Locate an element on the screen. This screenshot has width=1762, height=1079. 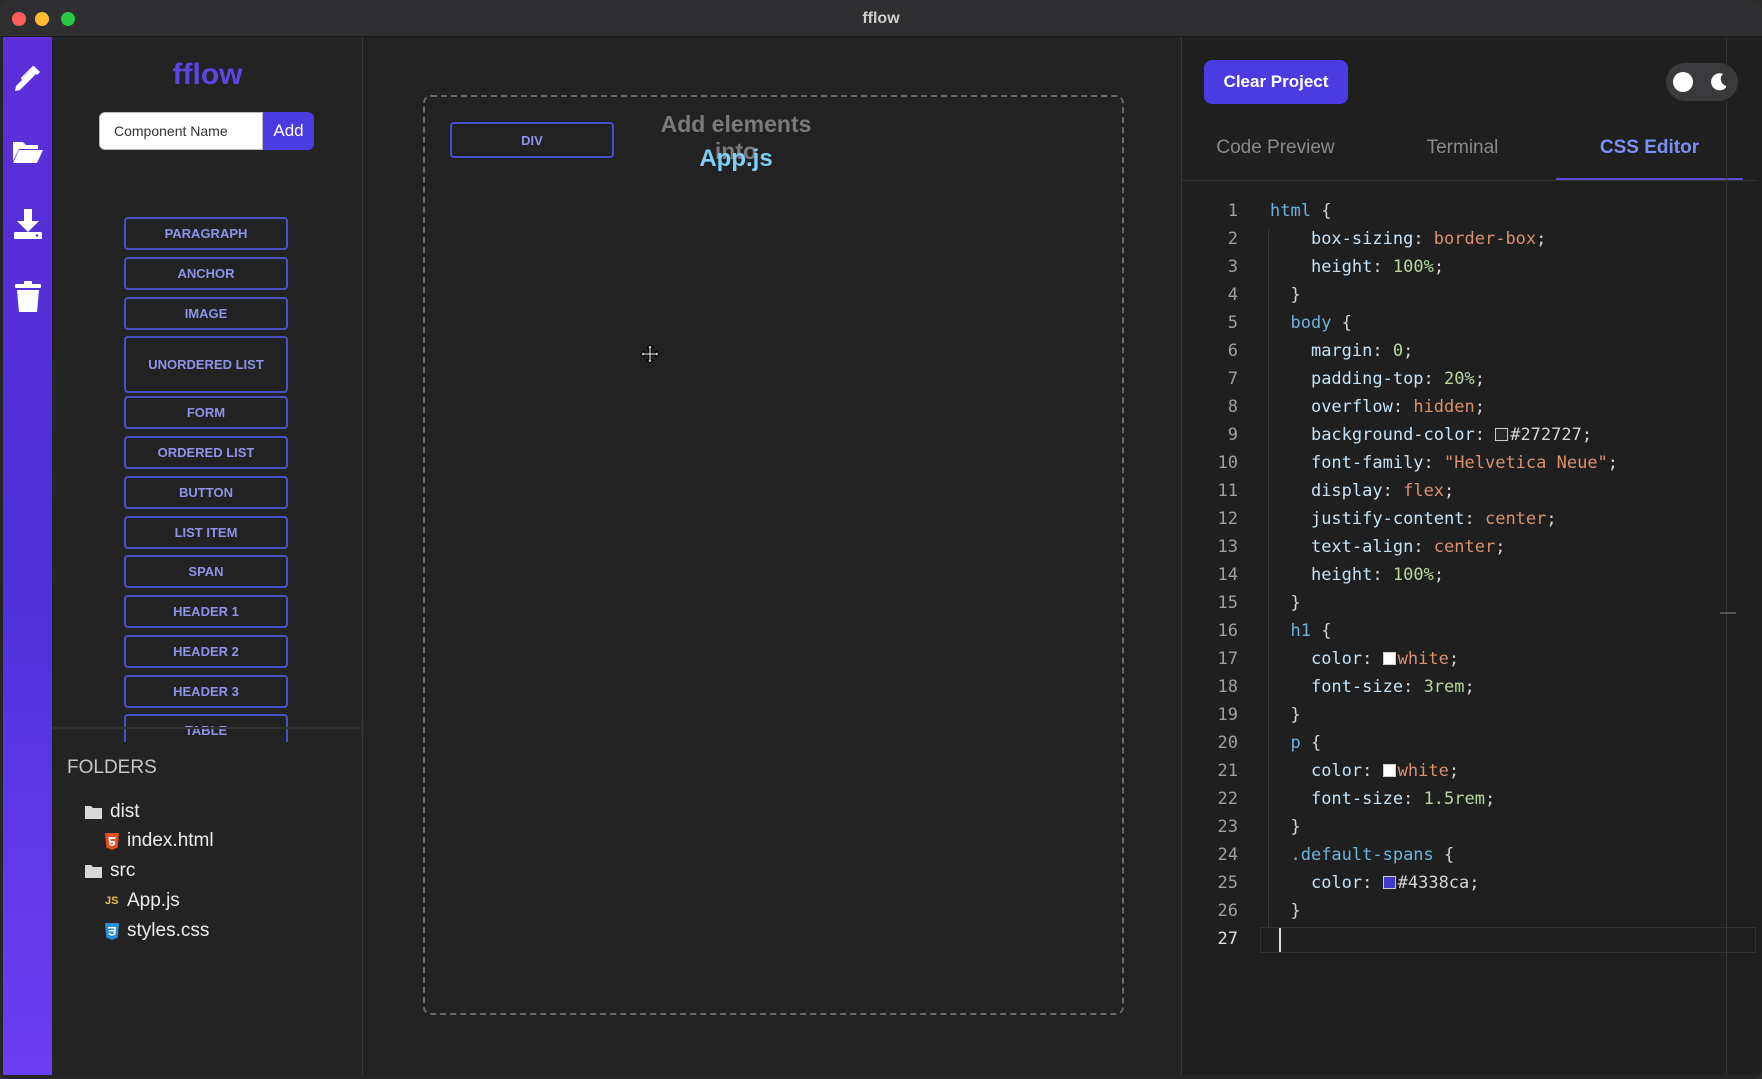
element-paragraph-button: PARAGRAPH is located at coordinates (206, 233).